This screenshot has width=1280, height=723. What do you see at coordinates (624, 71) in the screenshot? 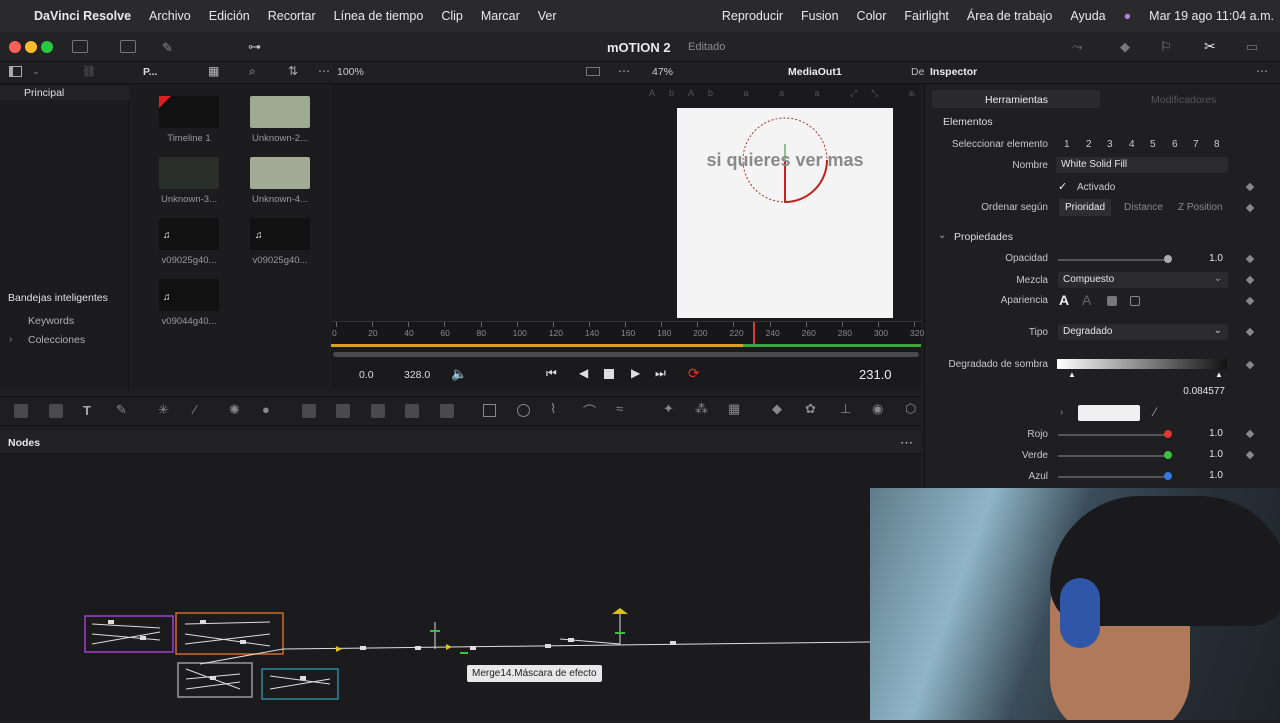
I see `viewer-options-icon: ⋯` at bounding box center [624, 71].